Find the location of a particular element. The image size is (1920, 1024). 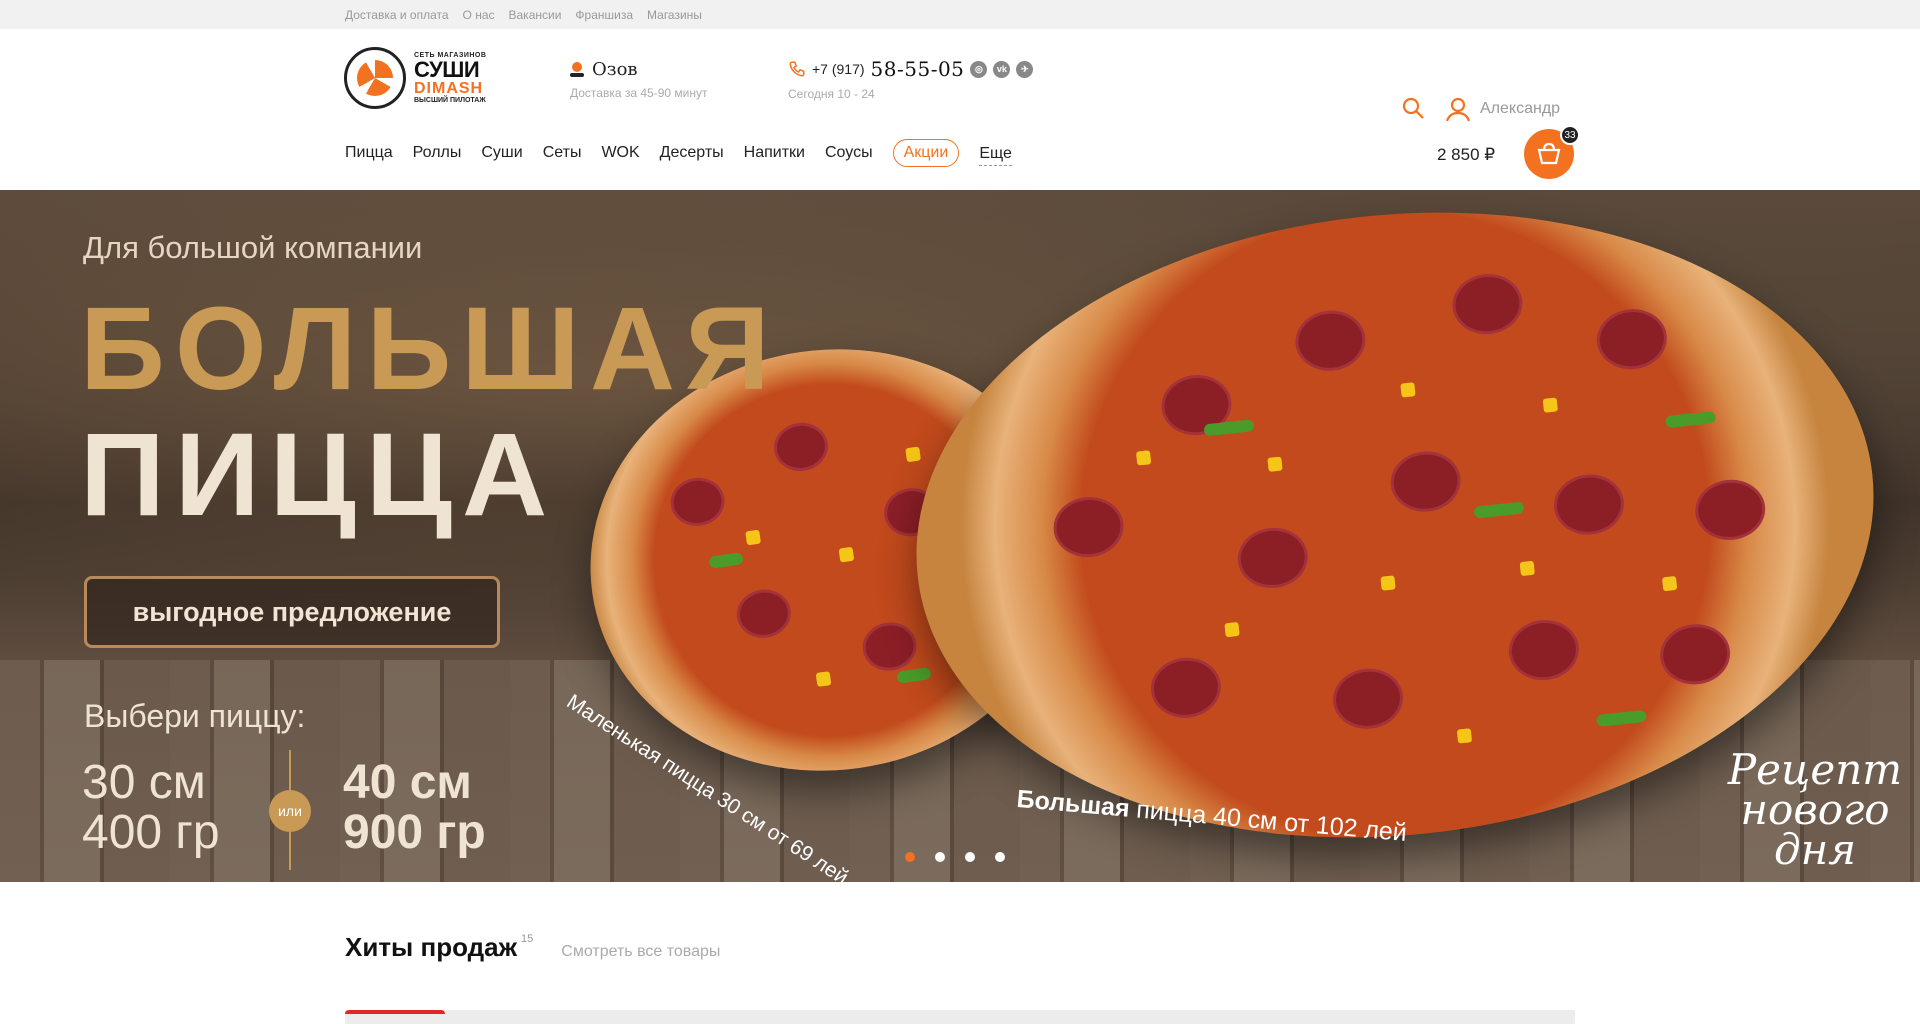

working-hours: Сегодня 10 - 24 is located at coordinates (831, 94).